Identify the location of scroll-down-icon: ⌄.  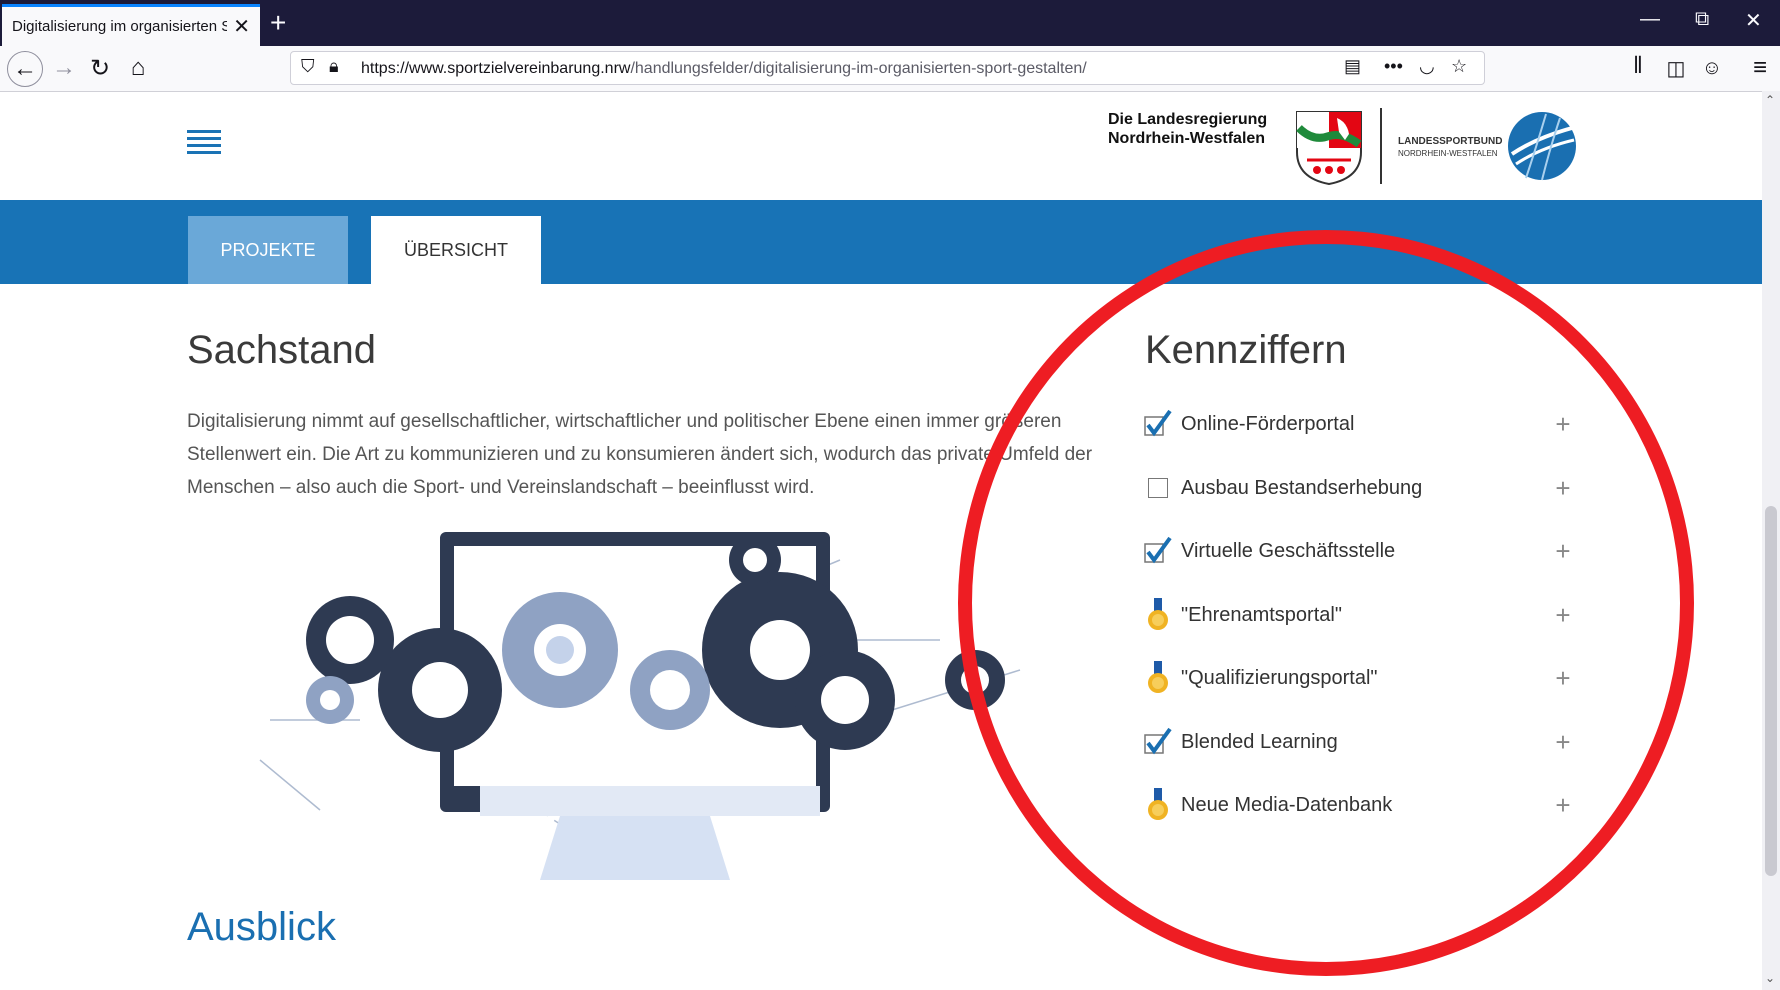
(1770, 978).